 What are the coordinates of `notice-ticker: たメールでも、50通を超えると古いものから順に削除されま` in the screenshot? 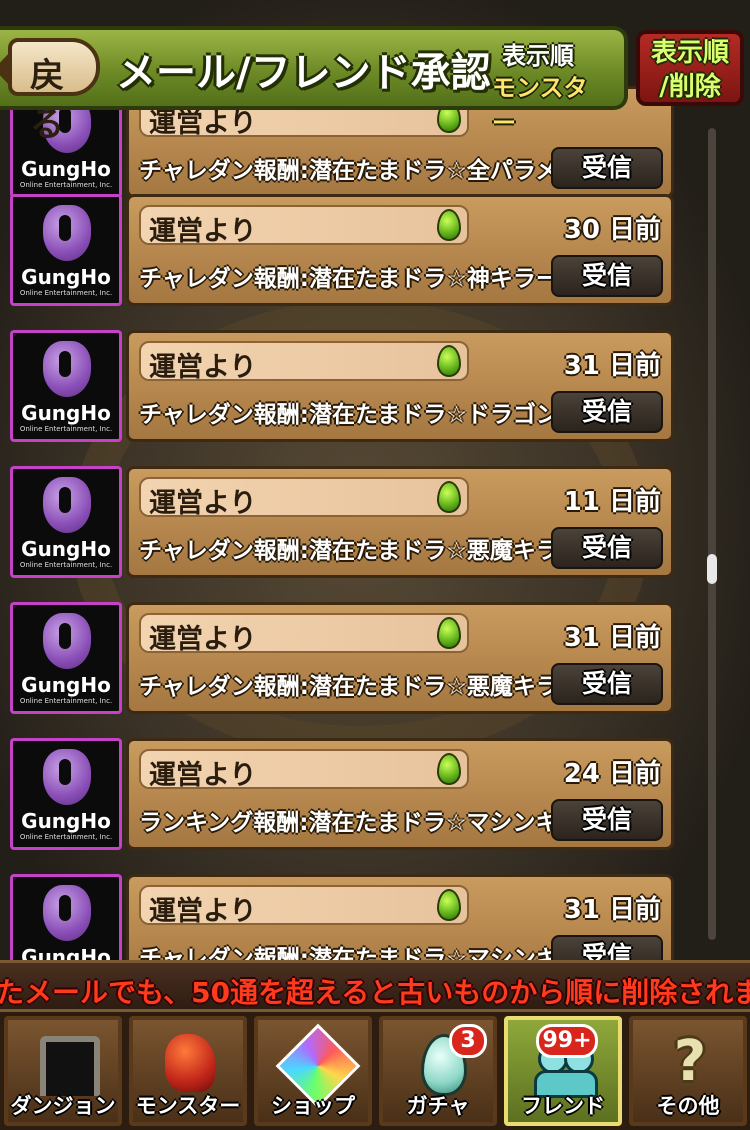 It's located at (375, 986).